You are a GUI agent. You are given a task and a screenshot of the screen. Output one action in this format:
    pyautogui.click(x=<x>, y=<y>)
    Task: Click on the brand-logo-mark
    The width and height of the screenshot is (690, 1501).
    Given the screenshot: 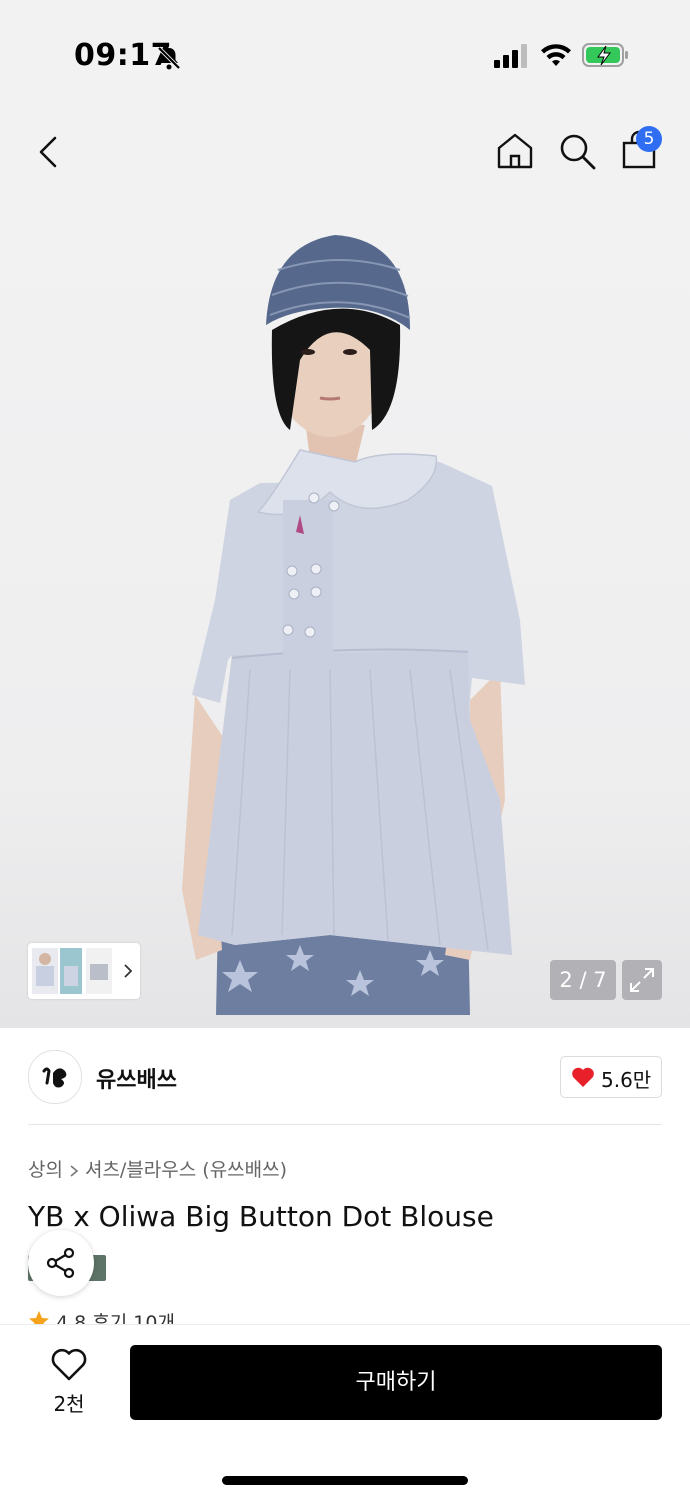 What is the action you would take?
    pyautogui.click(x=54, y=1077)
    